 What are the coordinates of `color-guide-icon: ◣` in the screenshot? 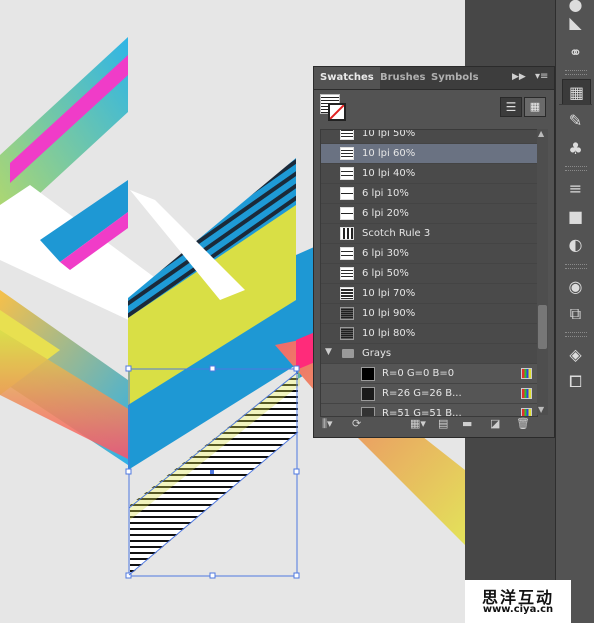 It's located at (575, 22).